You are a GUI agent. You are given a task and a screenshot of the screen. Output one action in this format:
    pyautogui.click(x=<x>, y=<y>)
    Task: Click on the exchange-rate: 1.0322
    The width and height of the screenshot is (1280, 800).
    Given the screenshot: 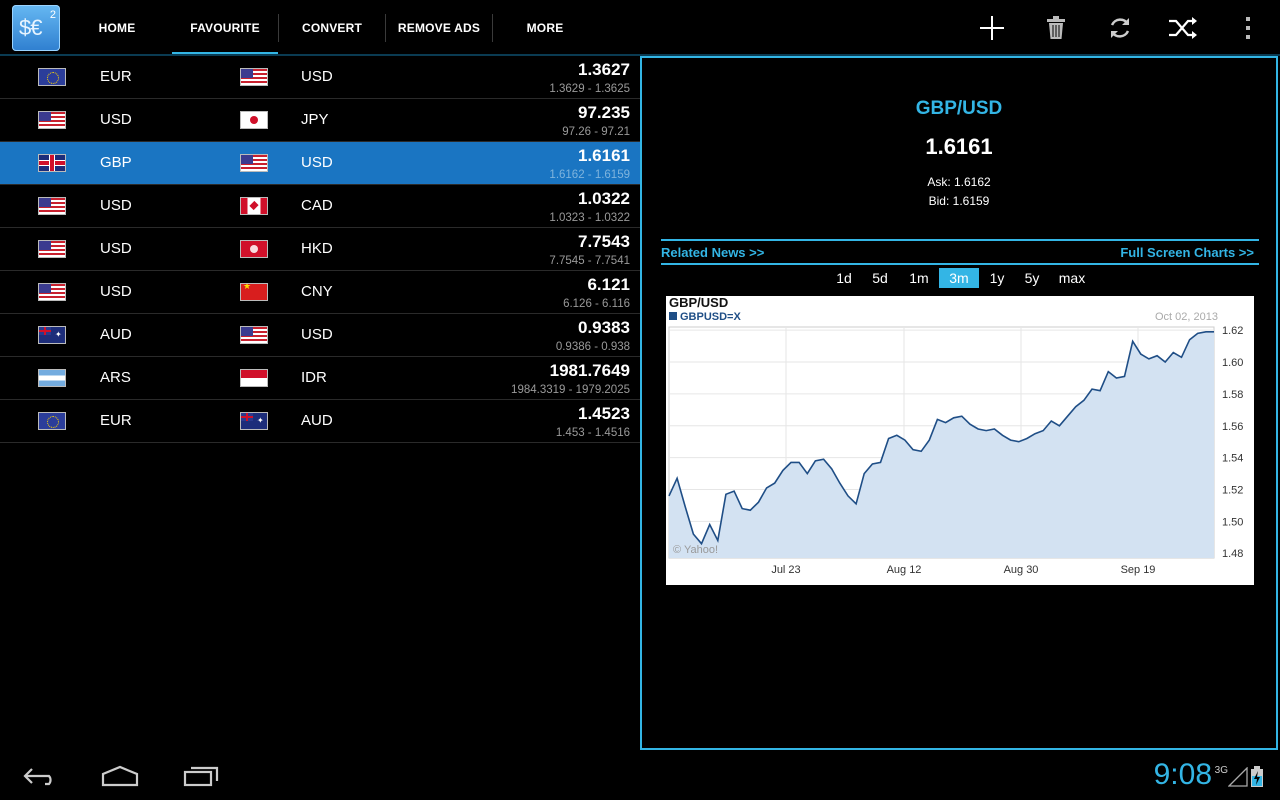 What is the action you would take?
    pyautogui.click(x=604, y=198)
    